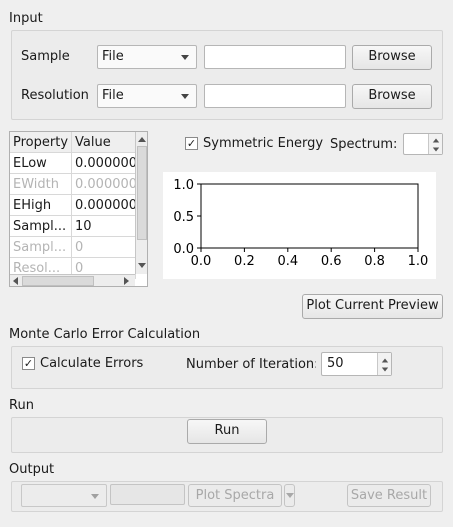  Describe the element at coordinates (41, 142) in the screenshot. I see `header-property: Property` at that location.